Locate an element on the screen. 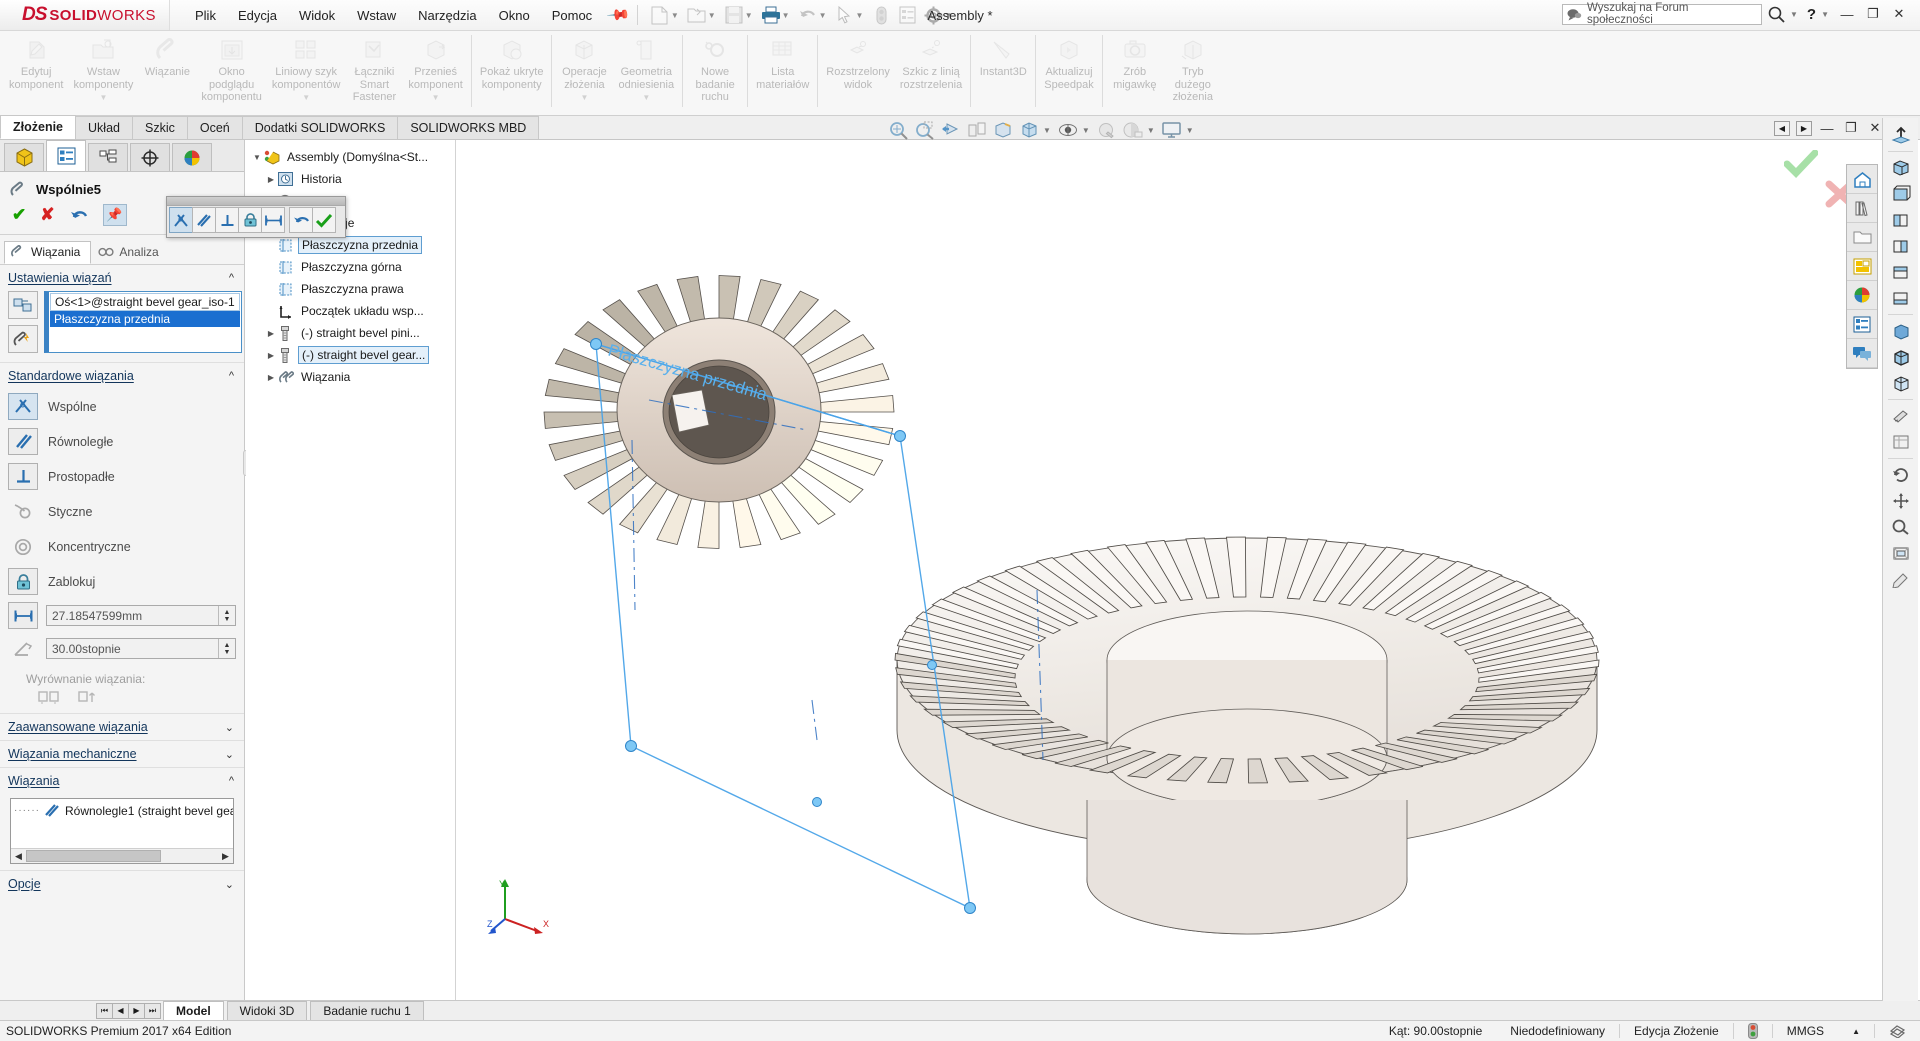 Image resolution: width=1920 pixels, height=1041 pixels. aligned-button is located at coordinates (49, 697).